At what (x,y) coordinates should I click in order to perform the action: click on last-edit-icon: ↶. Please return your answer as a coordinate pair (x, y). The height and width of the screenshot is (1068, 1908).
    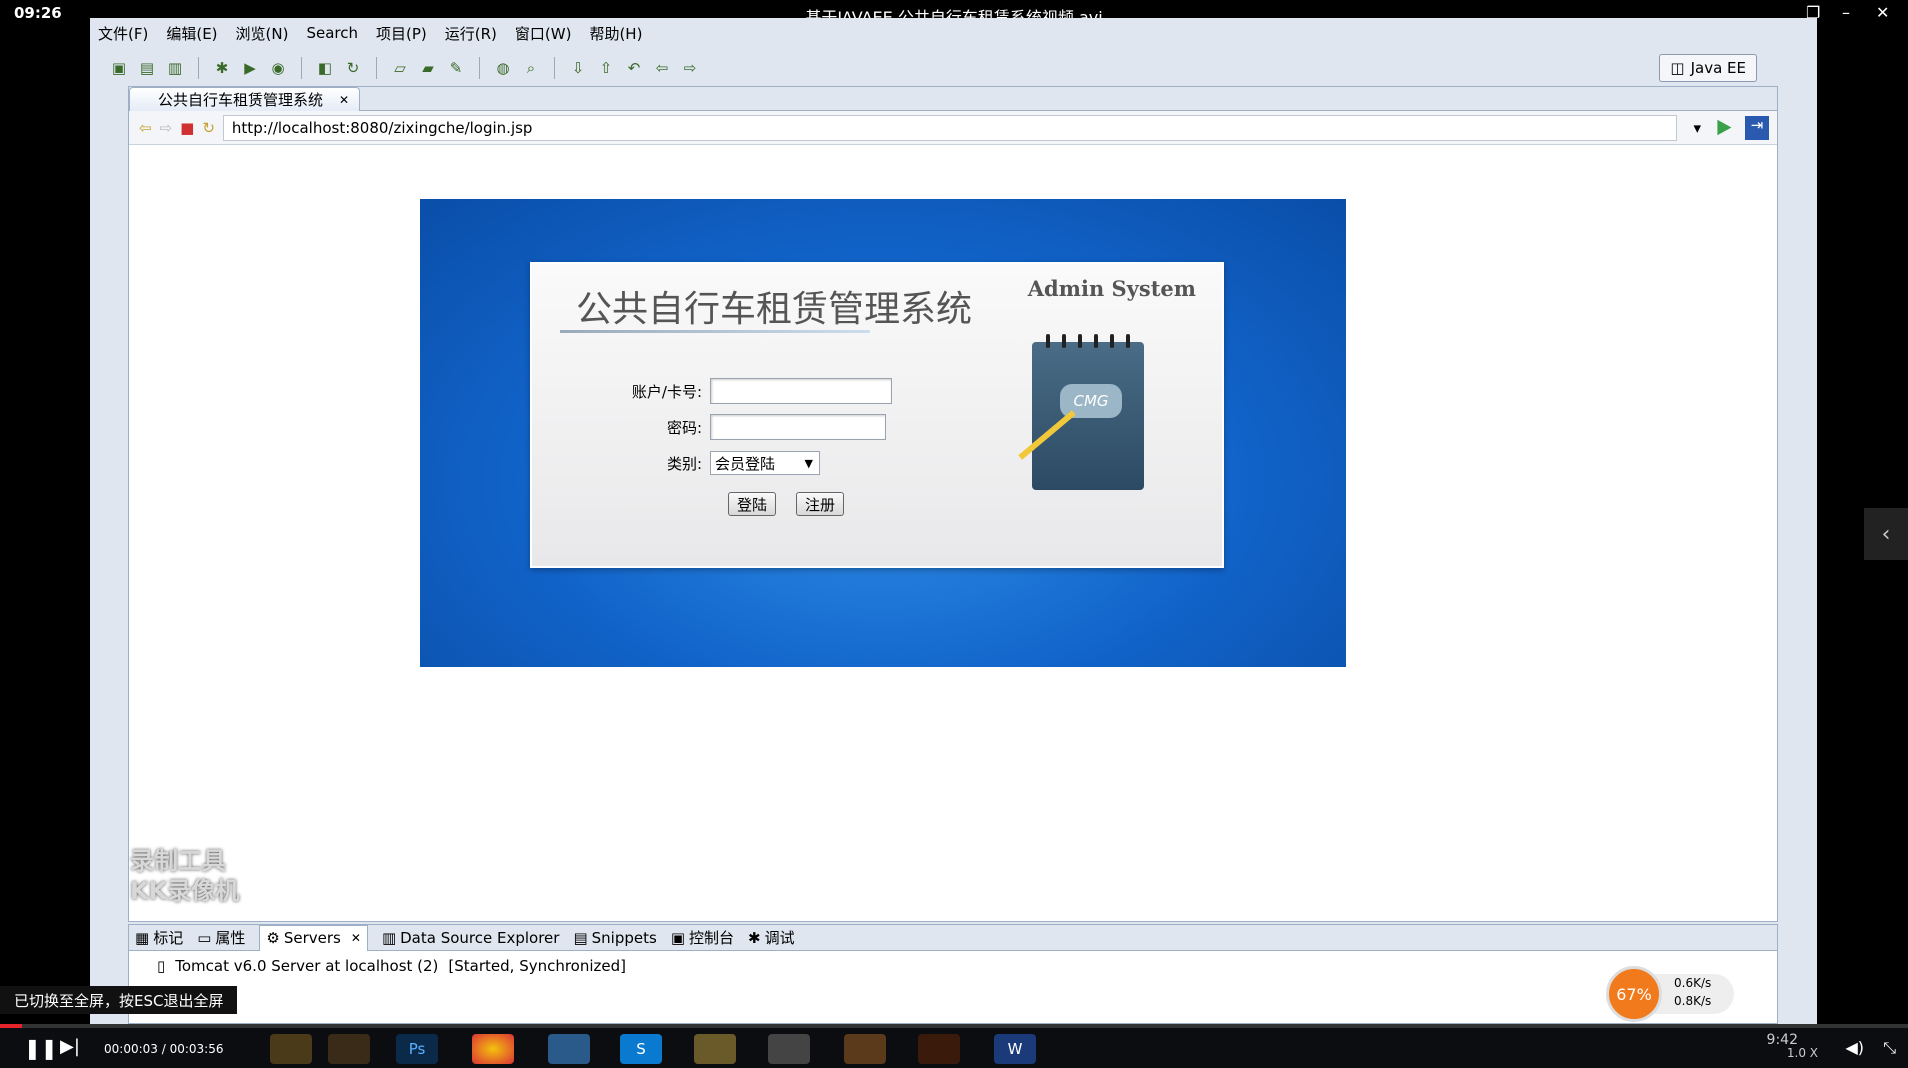
    Looking at the image, I should click on (634, 68).